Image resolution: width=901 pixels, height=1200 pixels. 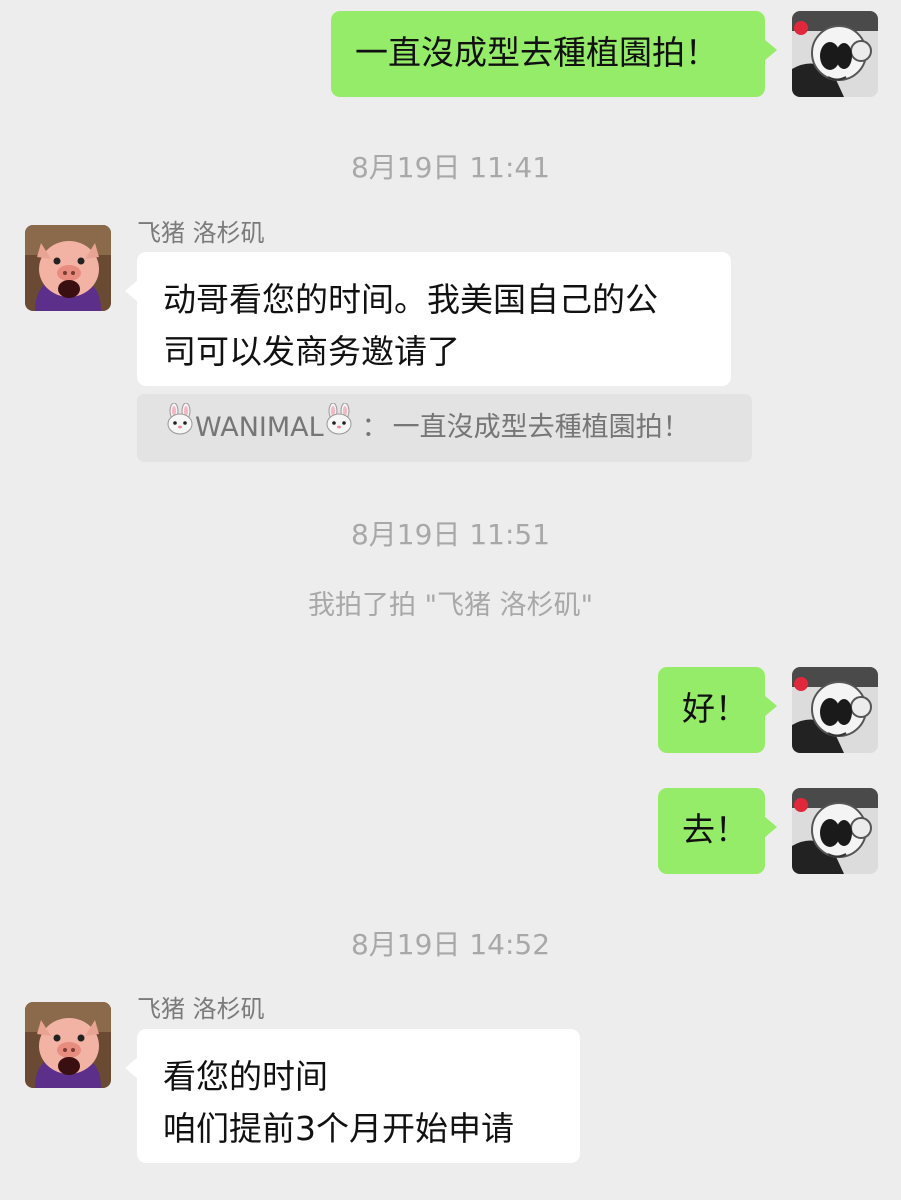 I want to click on message-timestamp: 8月19日 14:52, so click(x=450, y=944).